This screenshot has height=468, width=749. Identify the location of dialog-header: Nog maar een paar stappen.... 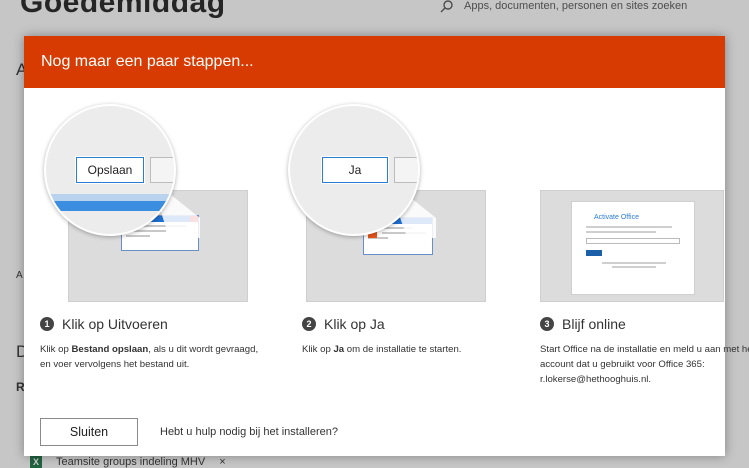
(374, 62).